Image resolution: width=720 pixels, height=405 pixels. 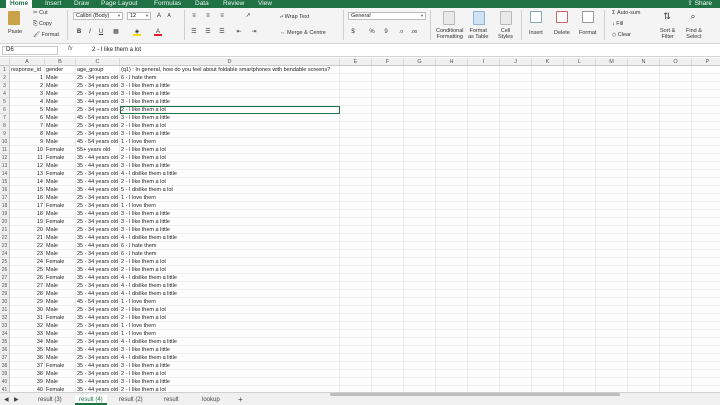 I want to click on cell: 1, so click(x=27, y=78).